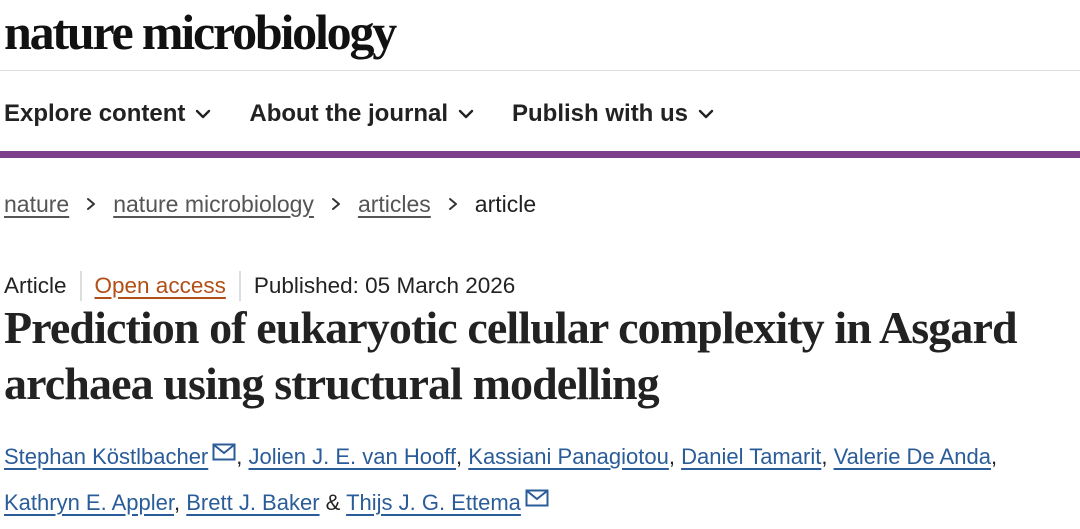 Image resolution: width=1080 pixels, height=529 pixels. Describe the element at coordinates (160, 286) in the screenshot. I see `open-access-link: Open access` at that location.